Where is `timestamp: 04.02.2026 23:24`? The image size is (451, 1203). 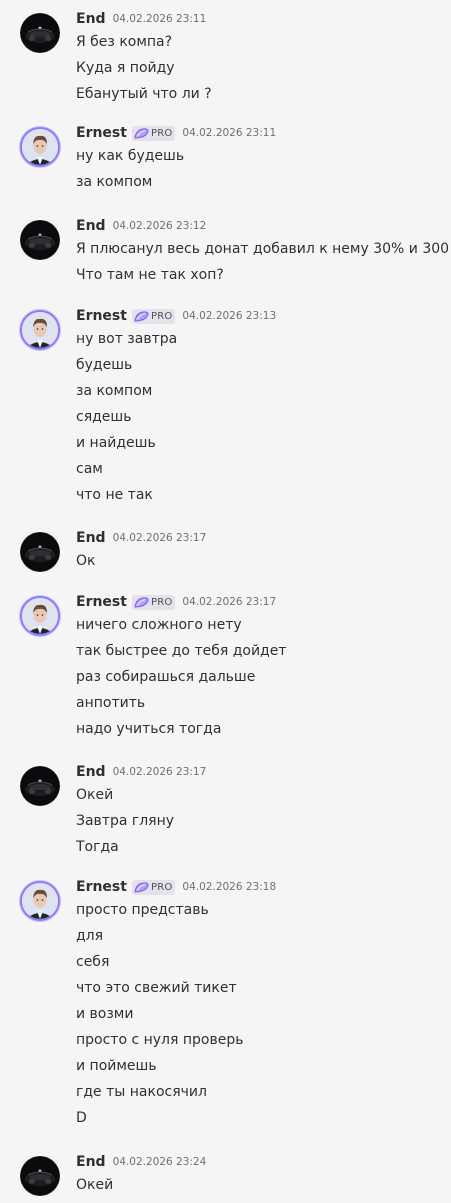
timestamp: 04.02.2026 23:24 is located at coordinates (160, 1162).